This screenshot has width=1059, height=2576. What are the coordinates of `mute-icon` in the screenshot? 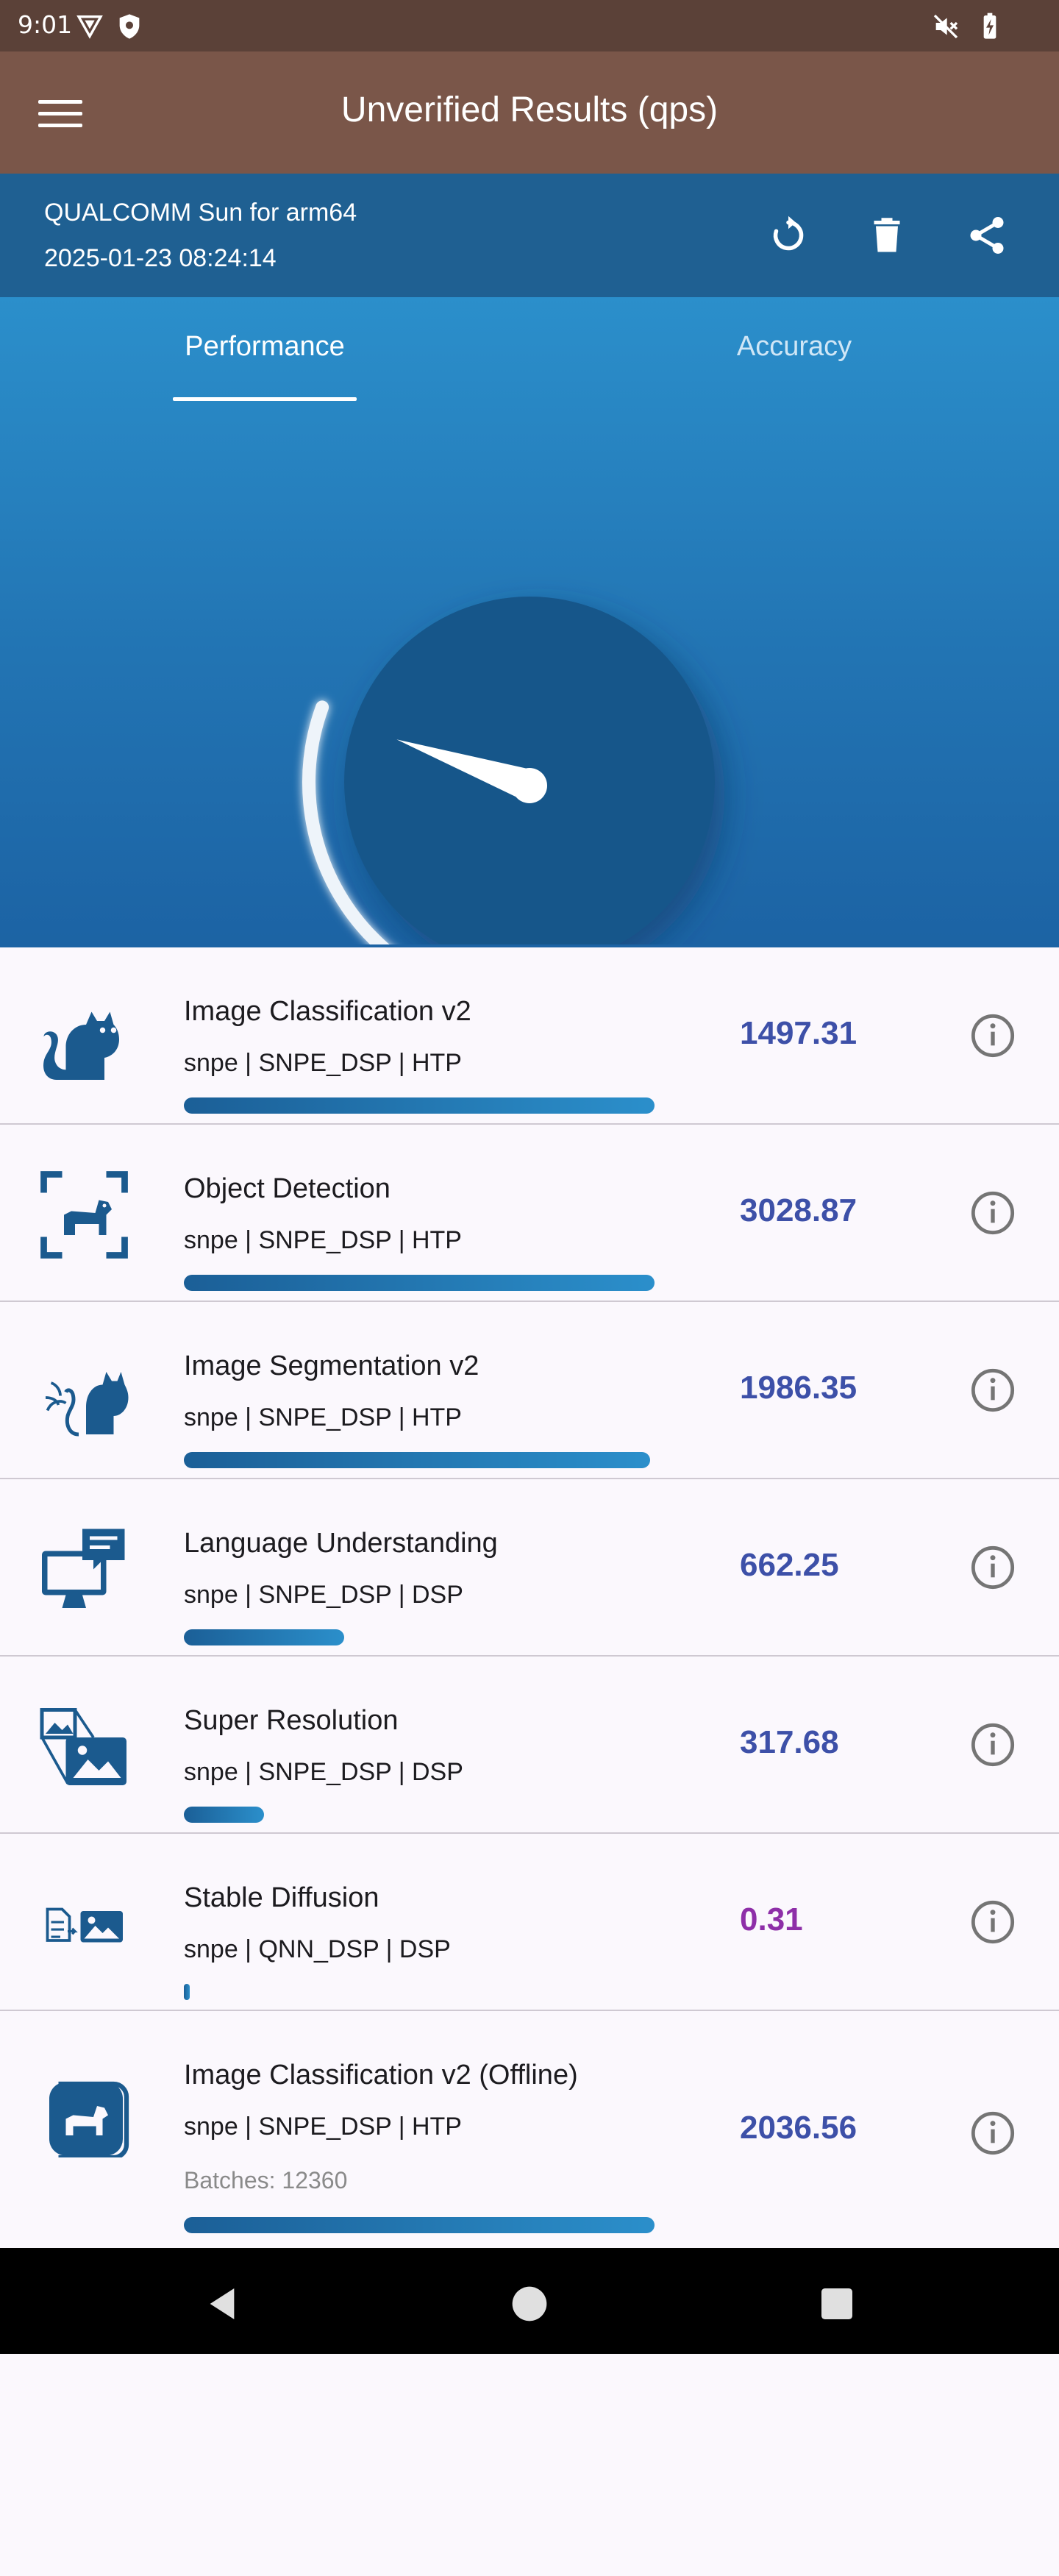 It's located at (946, 28).